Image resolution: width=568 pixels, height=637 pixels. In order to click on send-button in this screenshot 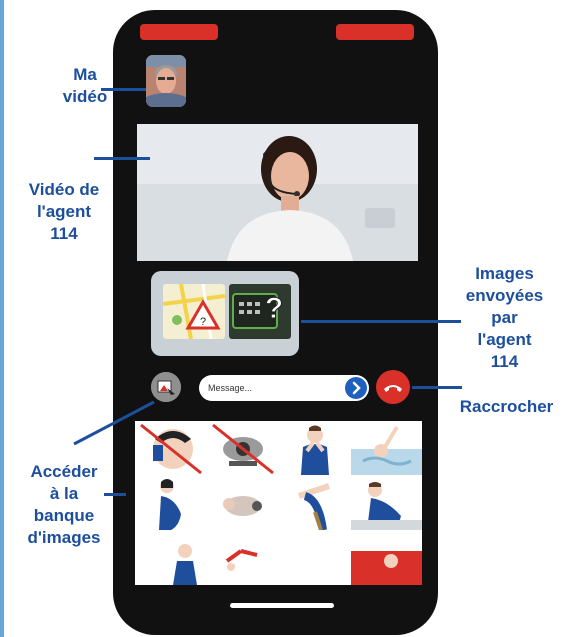, I will do `click(356, 388)`.